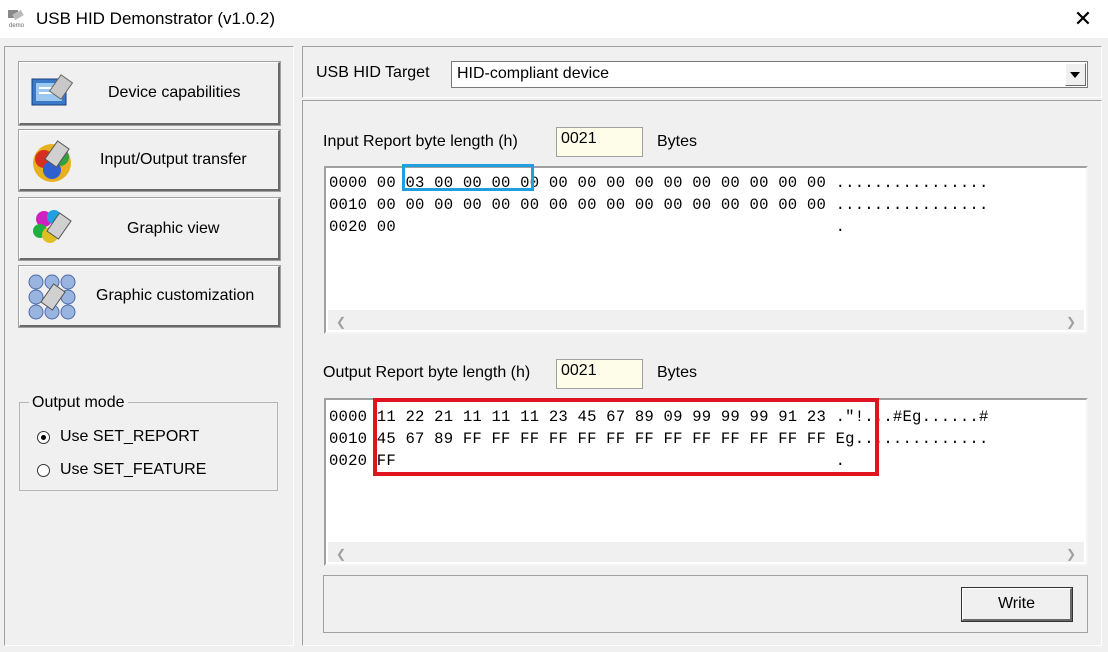 Image resolution: width=1108 pixels, height=652 pixels. I want to click on target-value: HID-compliant device, so click(533, 73).